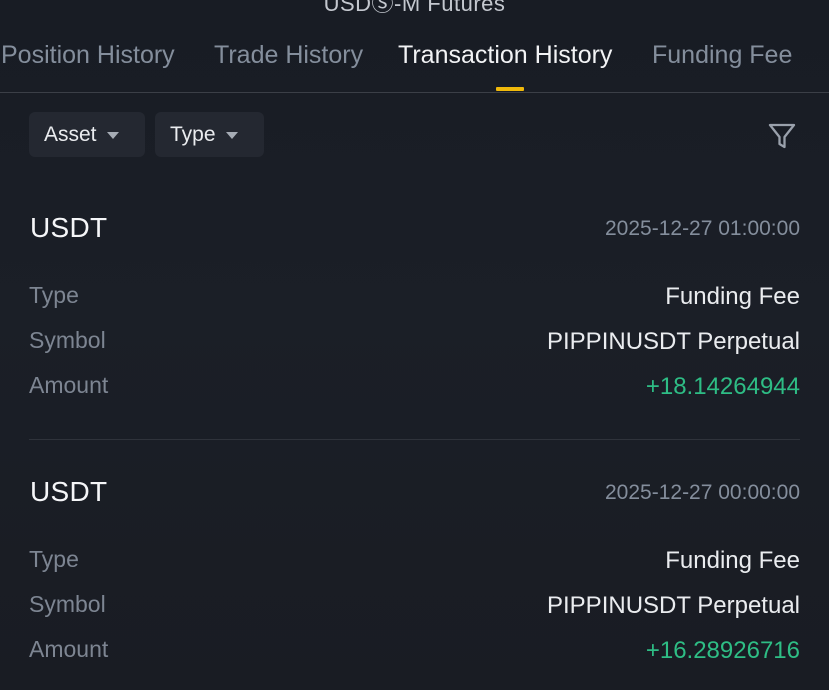 The width and height of the screenshot is (829, 690). What do you see at coordinates (288, 55) in the screenshot?
I see `tab-trade-history: Trade History` at bounding box center [288, 55].